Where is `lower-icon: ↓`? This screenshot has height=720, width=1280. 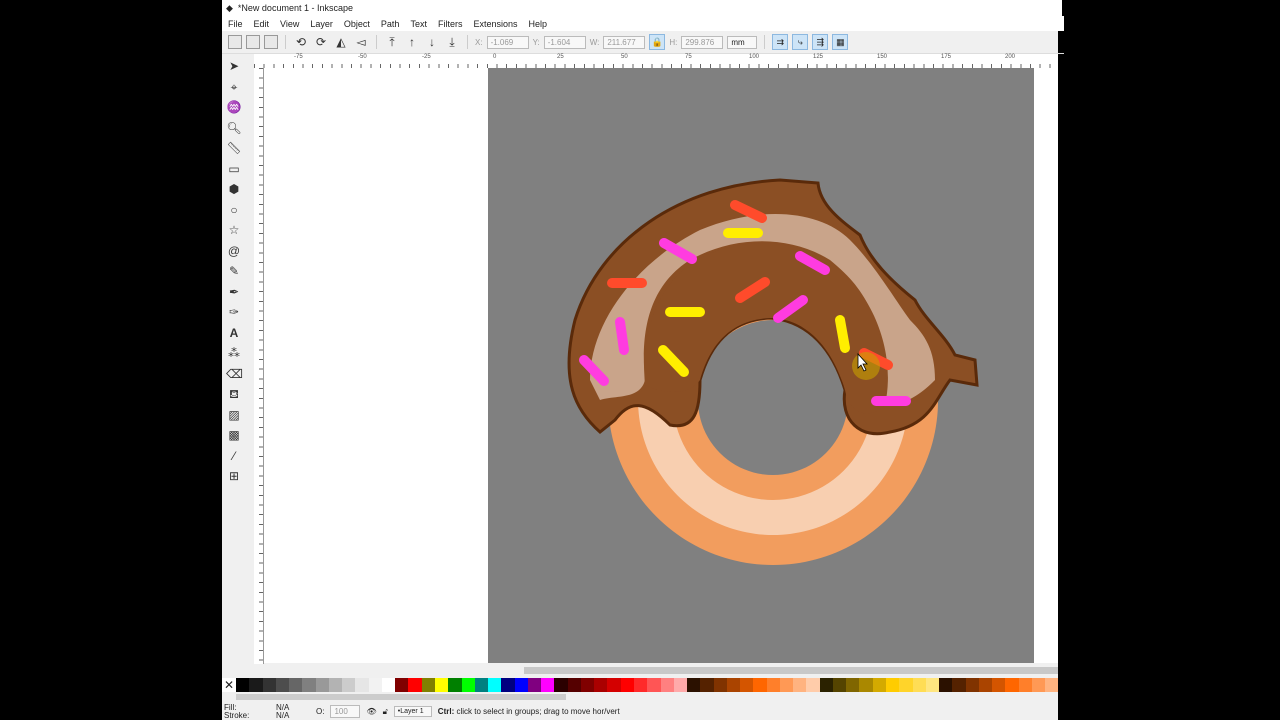 lower-icon: ↓ is located at coordinates (432, 42).